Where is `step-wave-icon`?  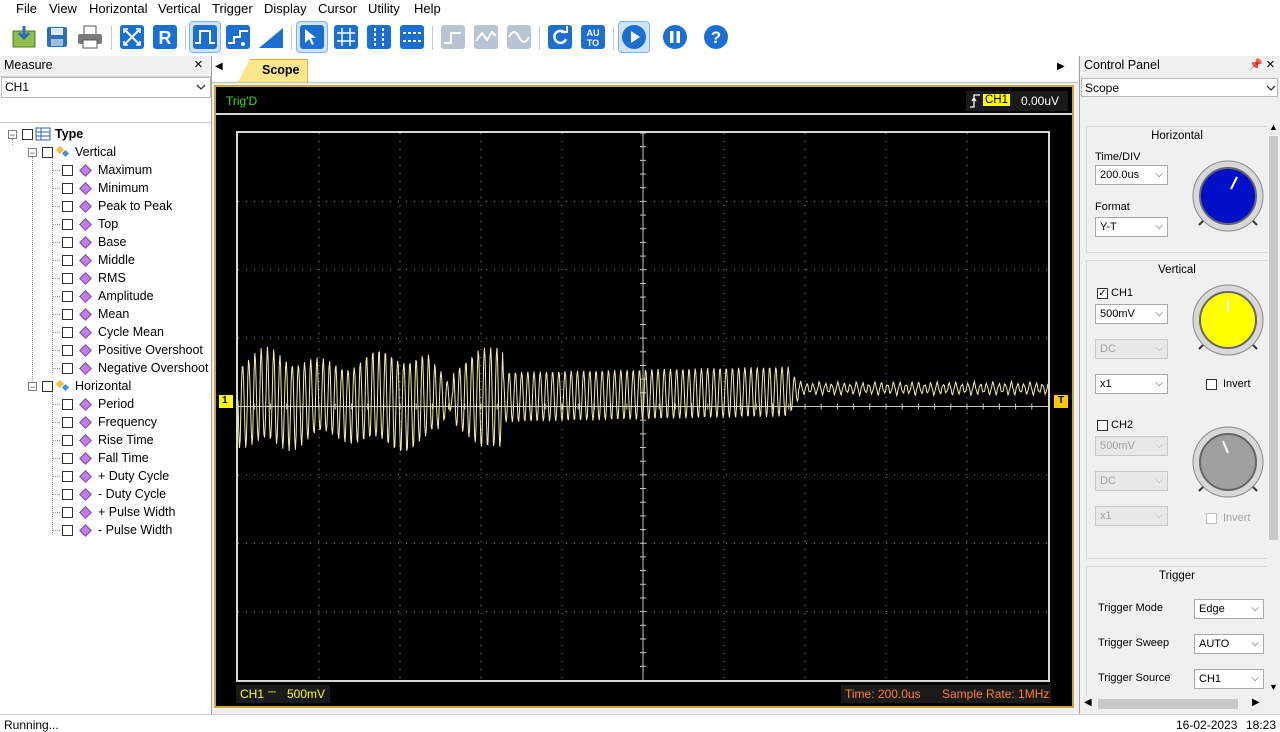 step-wave-icon is located at coordinates (453, 37).